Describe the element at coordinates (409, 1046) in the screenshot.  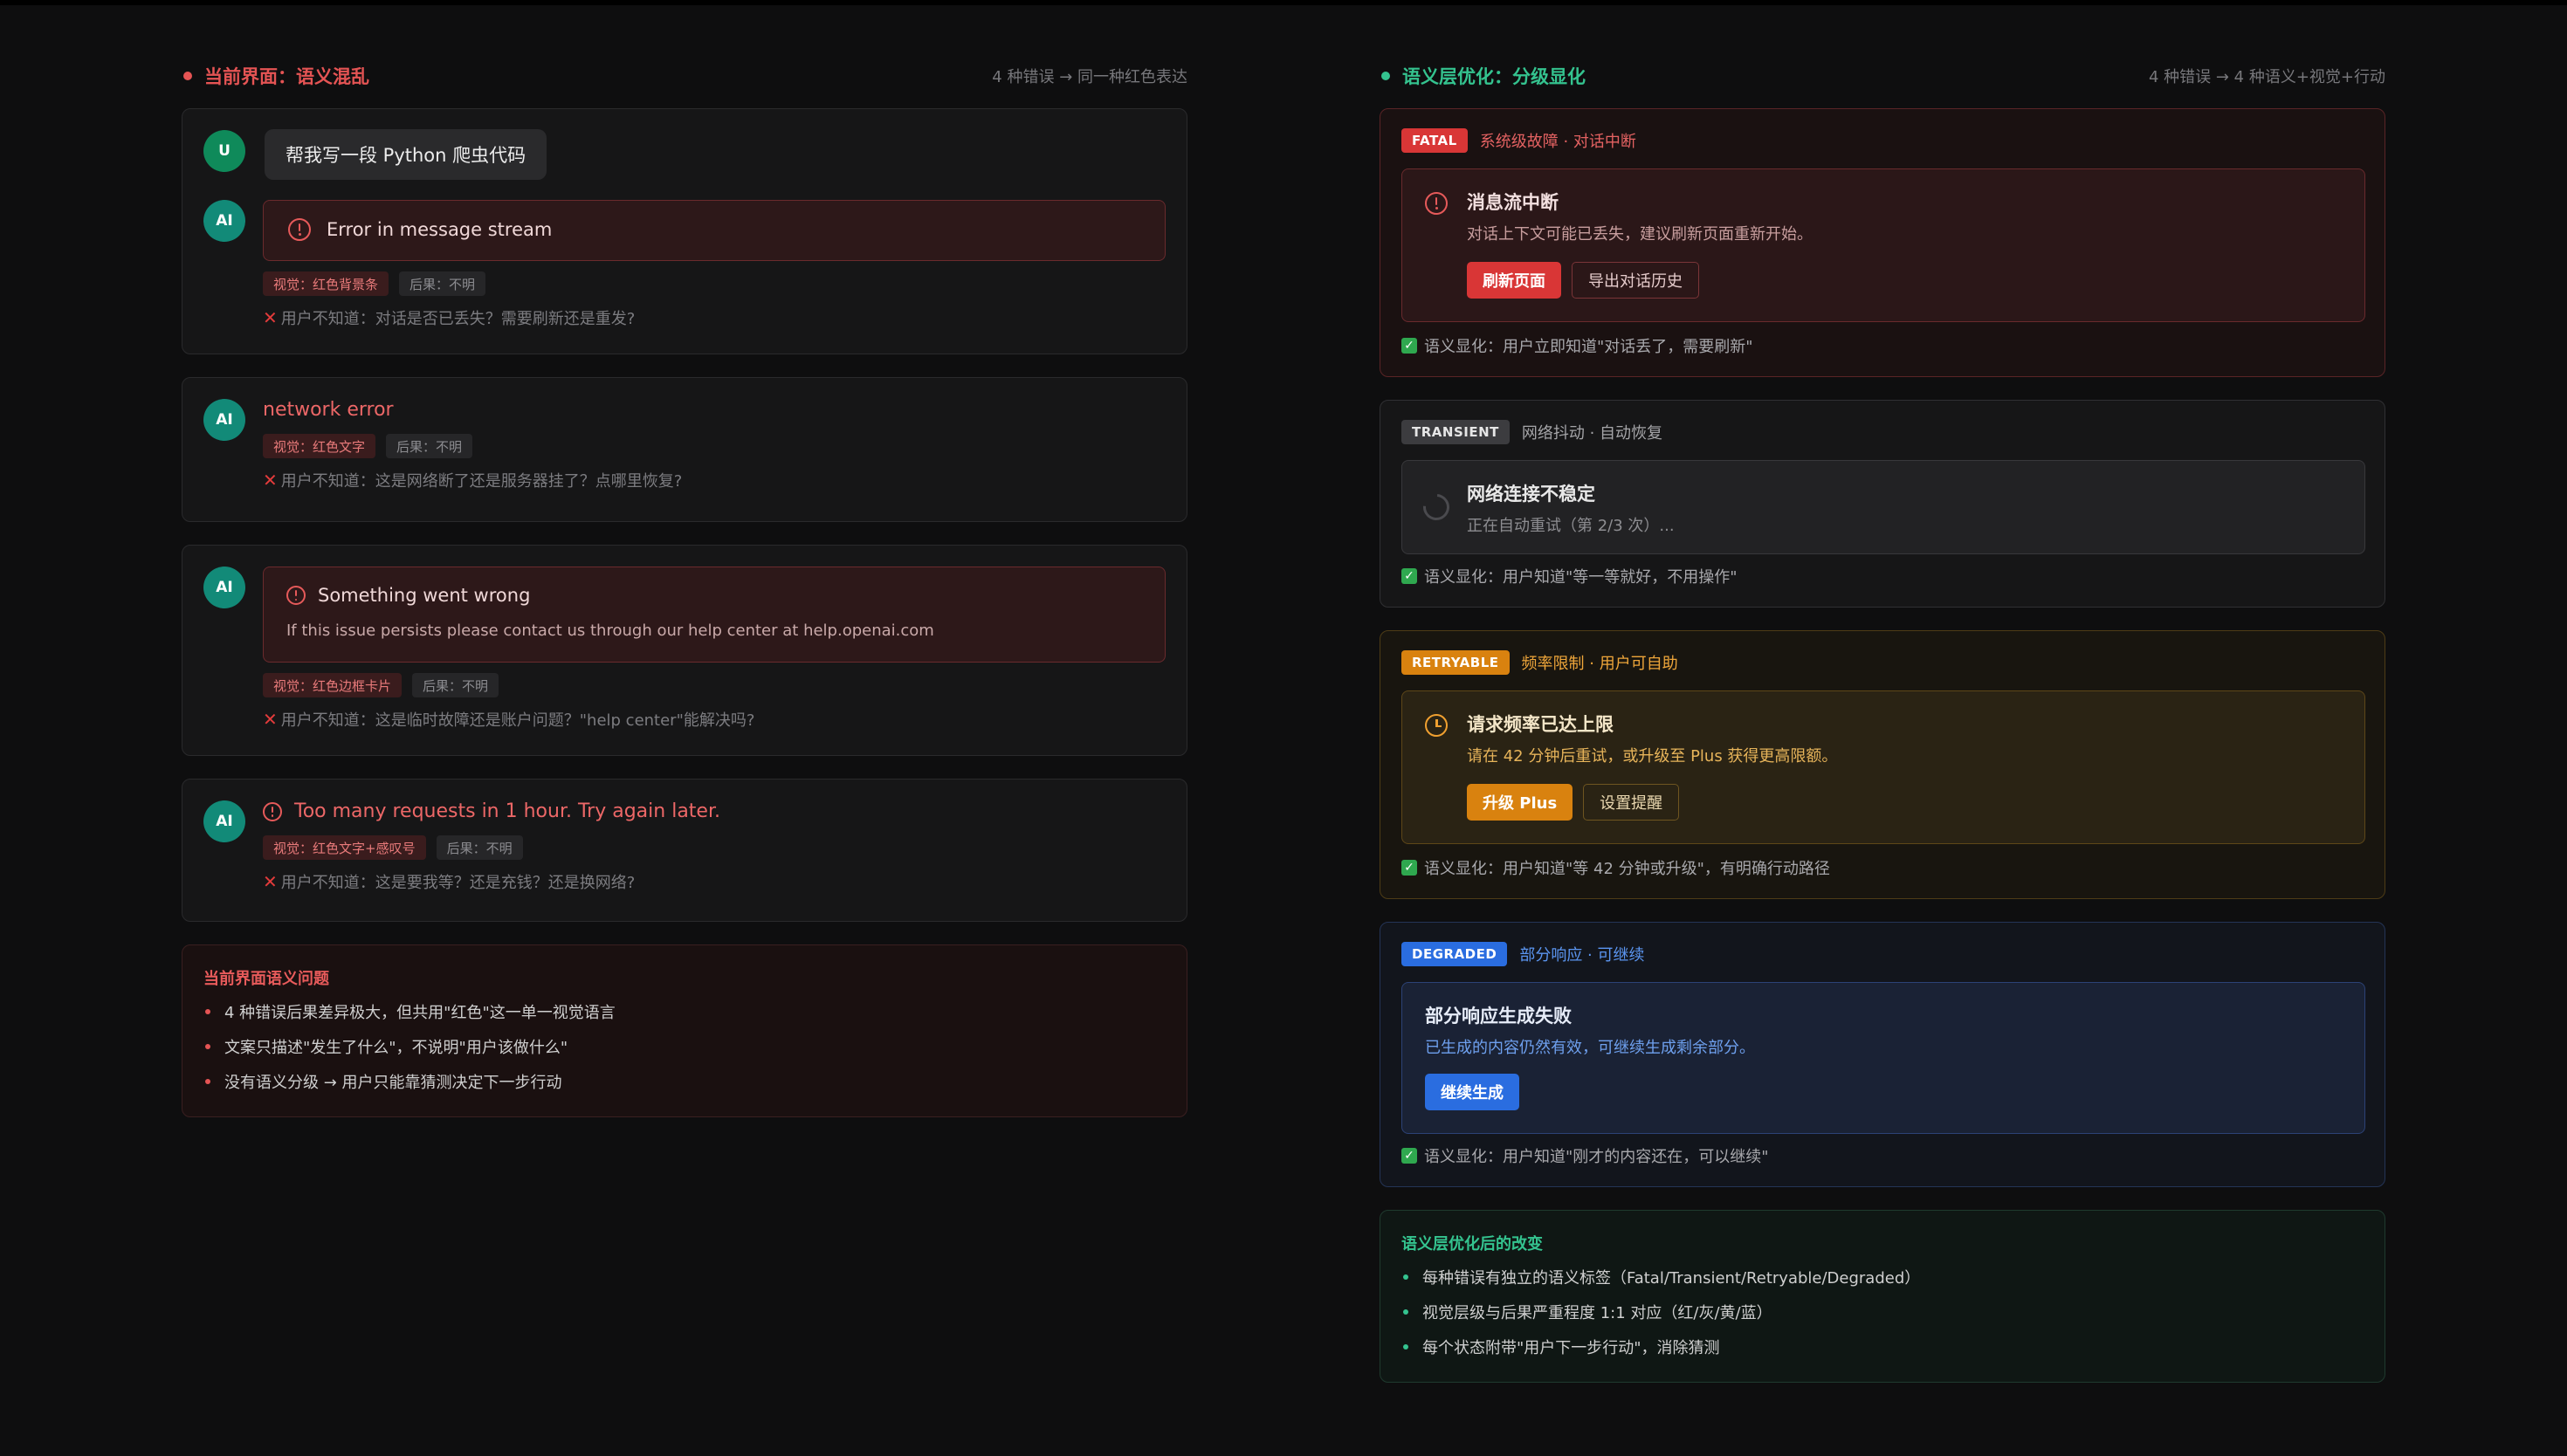
I see `summary-item: 文案只描述"发生了什么"，不说明"用户该做什么"` at that location.